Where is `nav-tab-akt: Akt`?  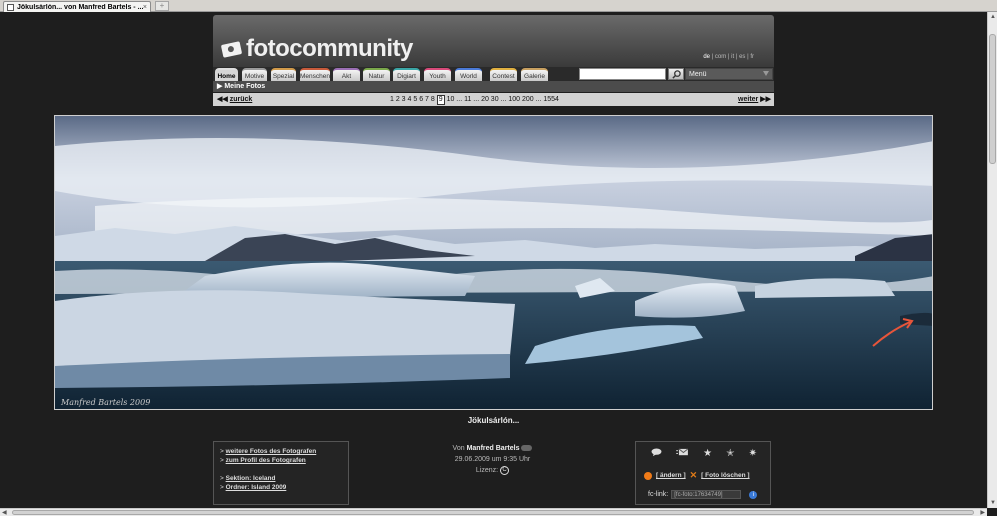 nav-tab-akt: Akt is located at coordinates (346, 74).